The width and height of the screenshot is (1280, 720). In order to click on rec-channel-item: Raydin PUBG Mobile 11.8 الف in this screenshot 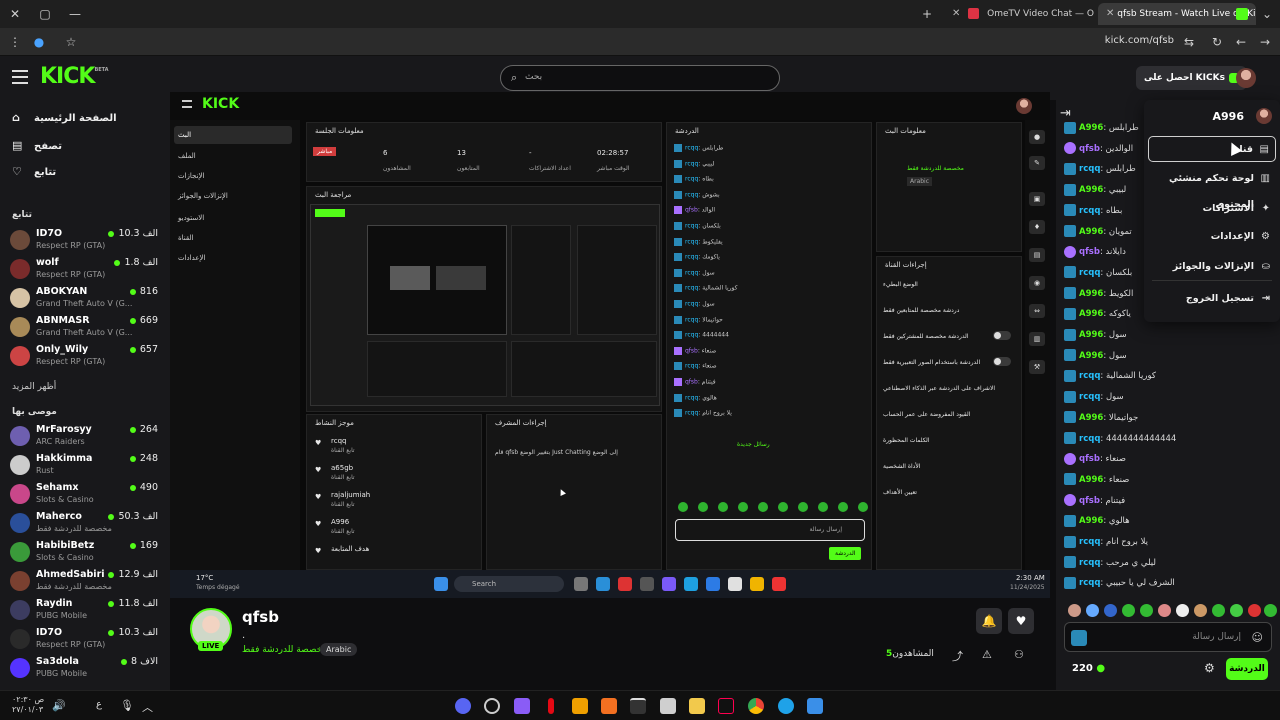, I will do `click(86, 610)`.